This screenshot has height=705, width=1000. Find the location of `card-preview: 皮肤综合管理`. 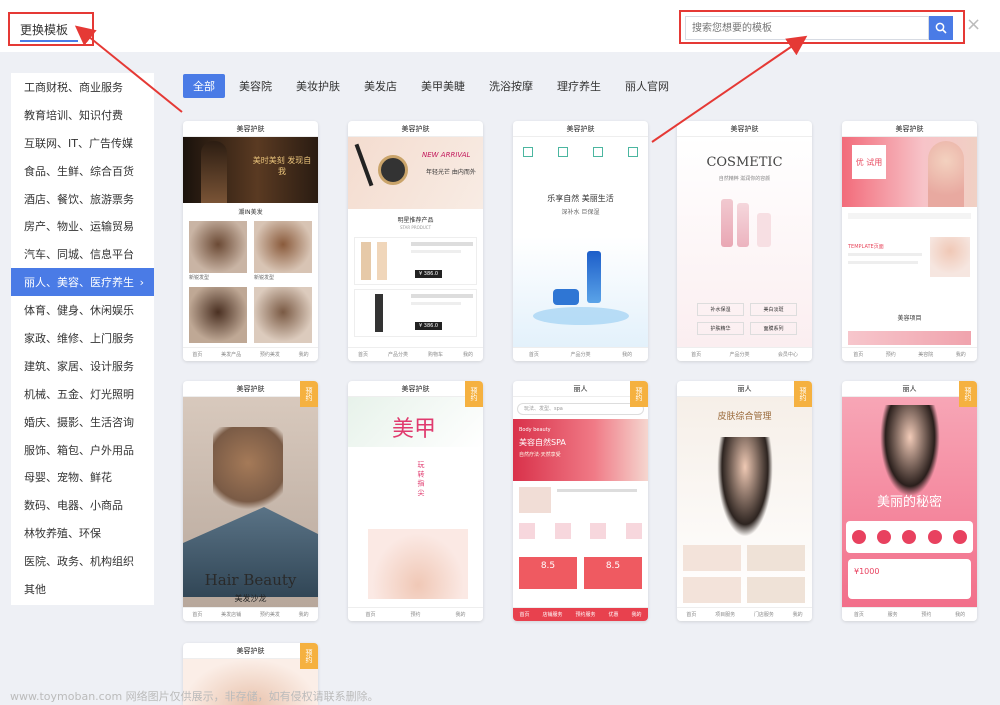

card-preview: 皮肤综合管理 is located at coordinates (744, 502).